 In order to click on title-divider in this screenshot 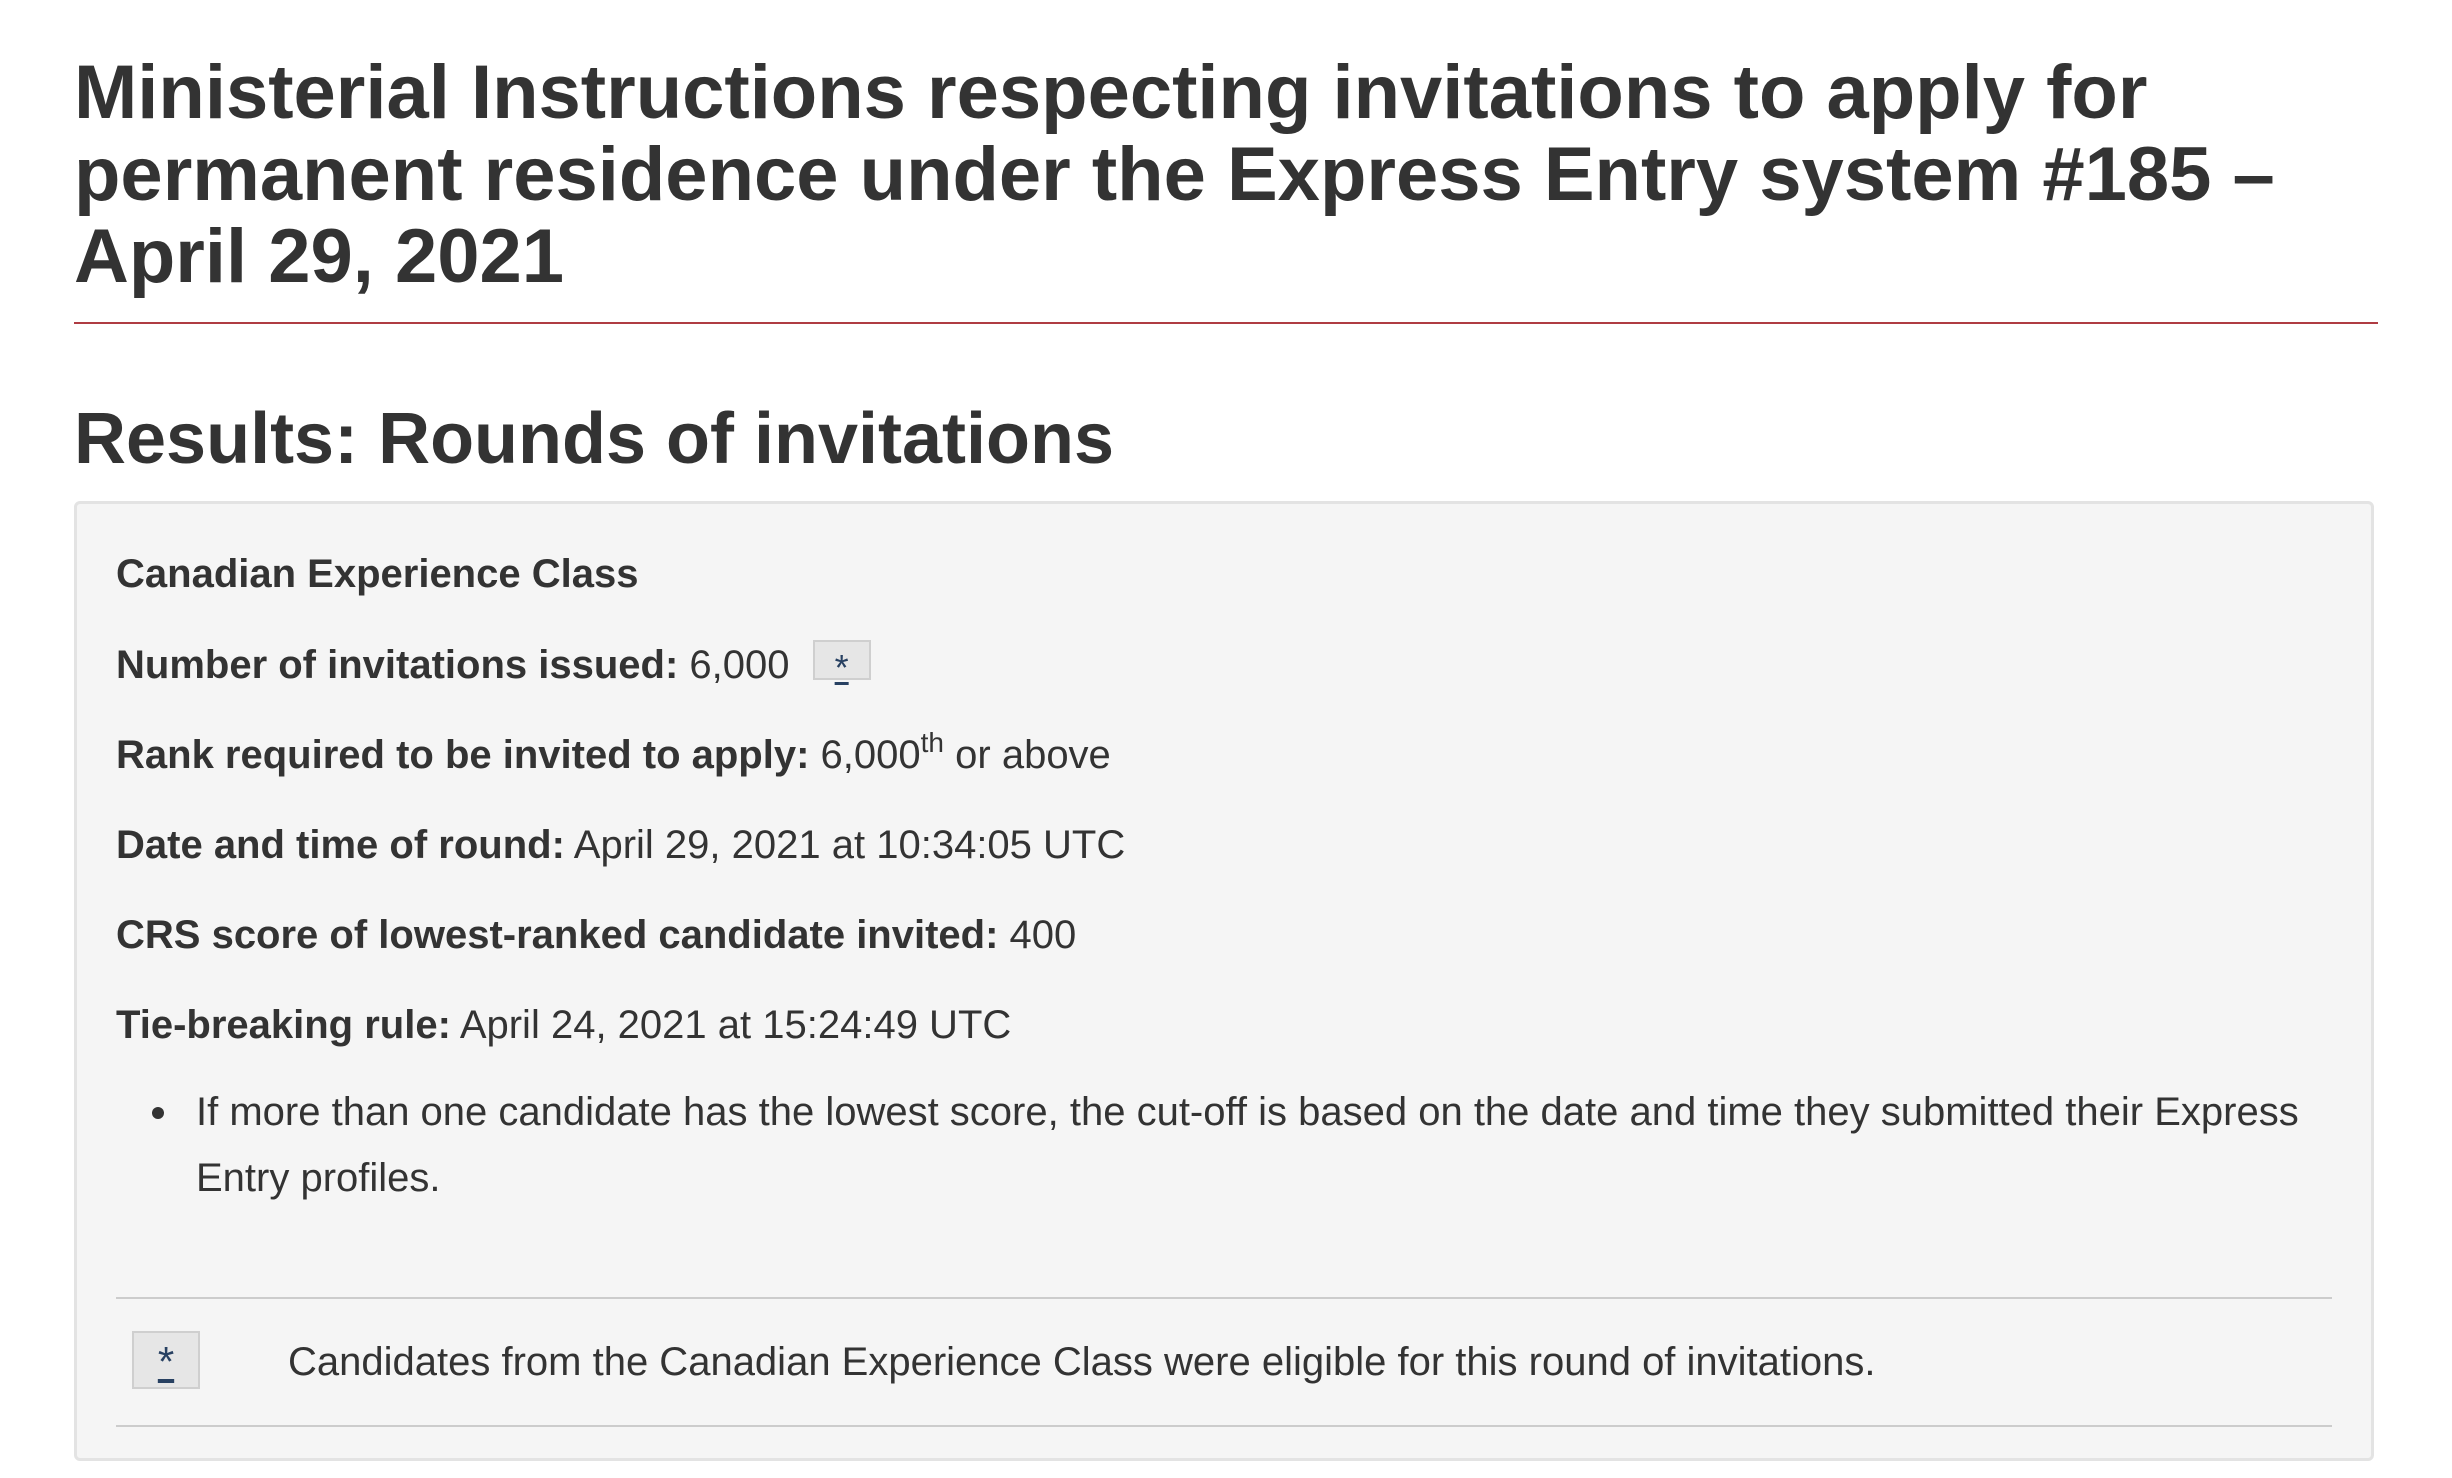, I will do `click(1226, 323)`.